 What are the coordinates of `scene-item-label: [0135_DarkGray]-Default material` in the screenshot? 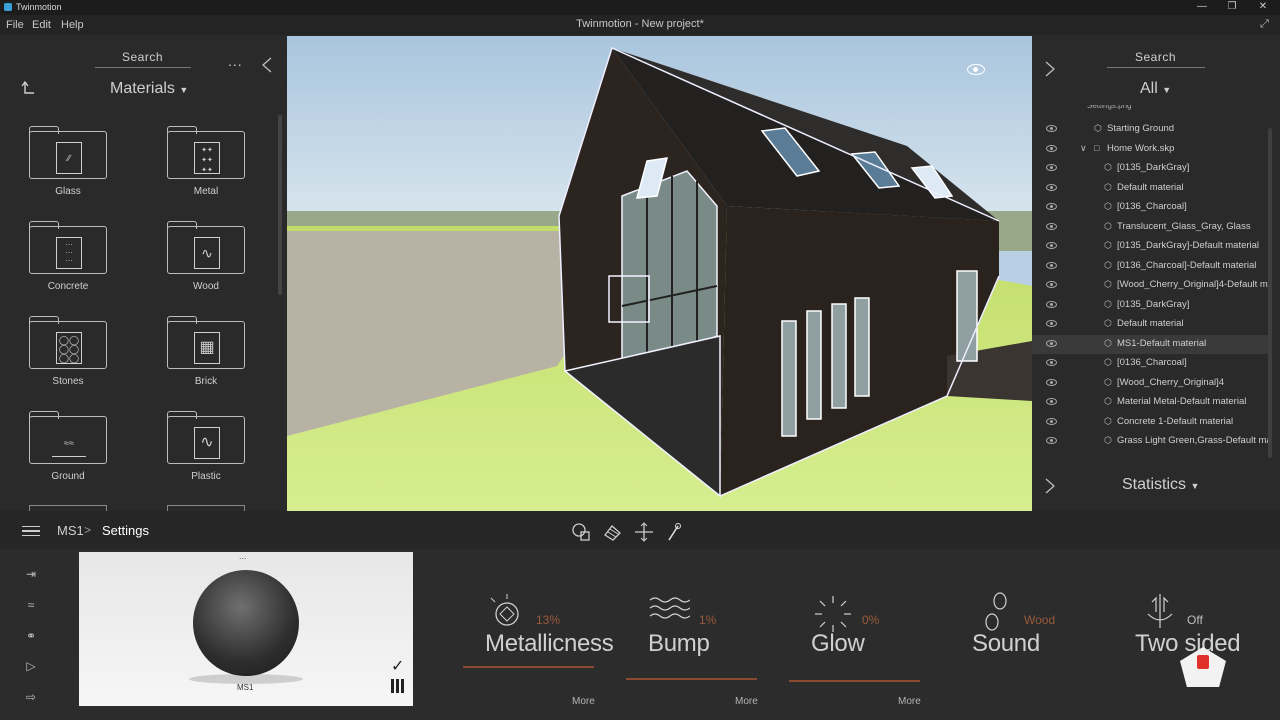 It's located at (1188, 245).